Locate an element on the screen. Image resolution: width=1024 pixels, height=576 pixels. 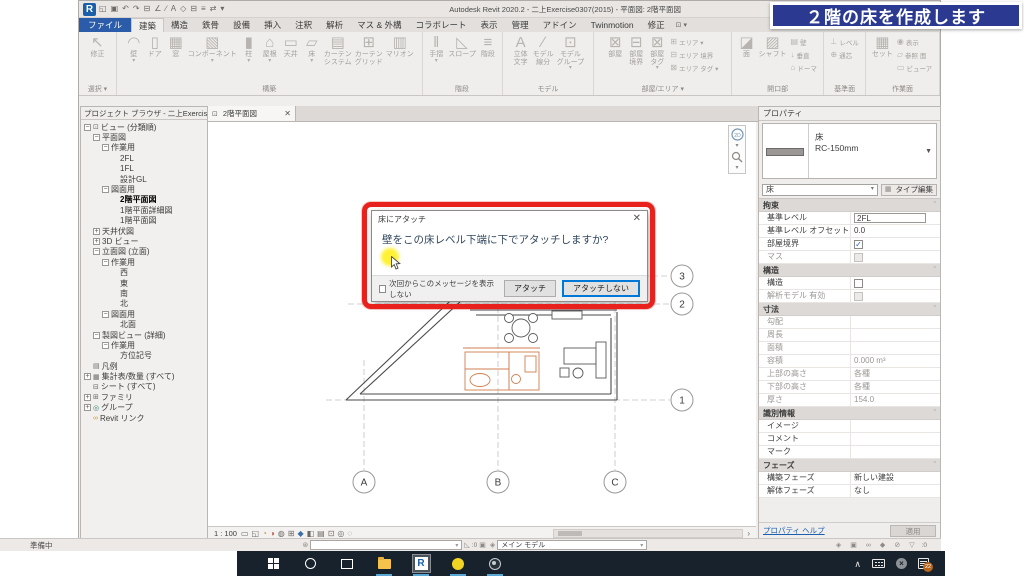
tab-建築: 建築 is located at coordinates (148, 25).